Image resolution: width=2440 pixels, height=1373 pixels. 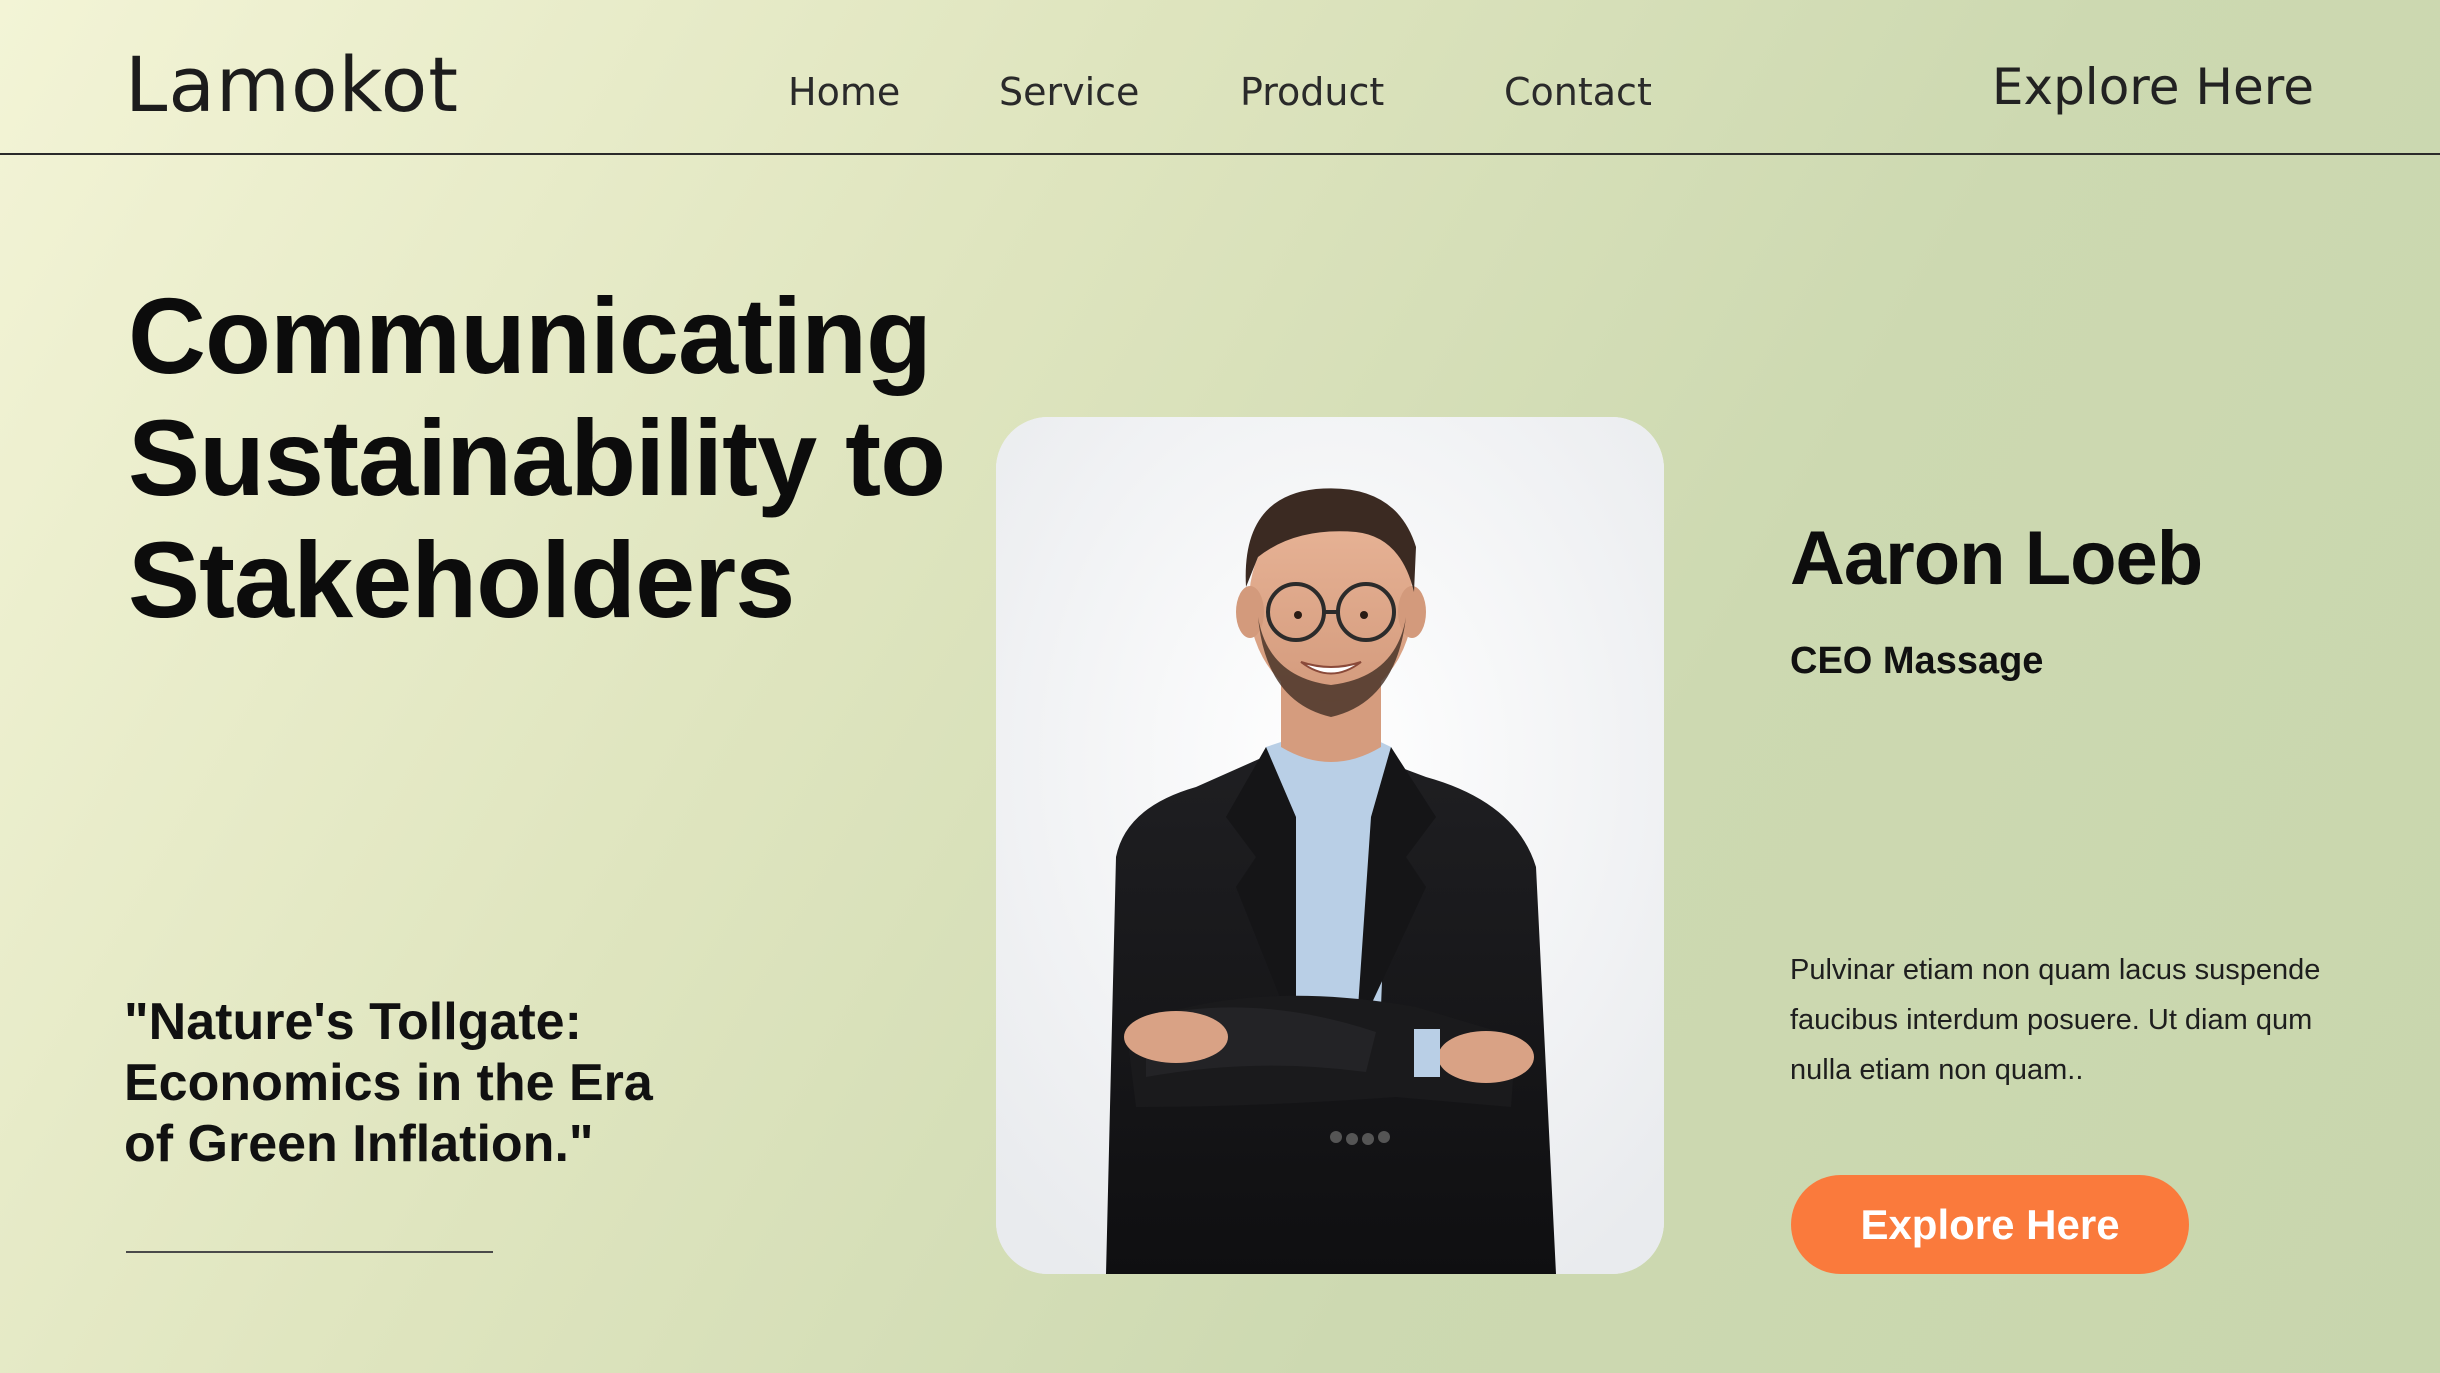 I want to click on headline-line: Communicating, so click(x=530, y=335).